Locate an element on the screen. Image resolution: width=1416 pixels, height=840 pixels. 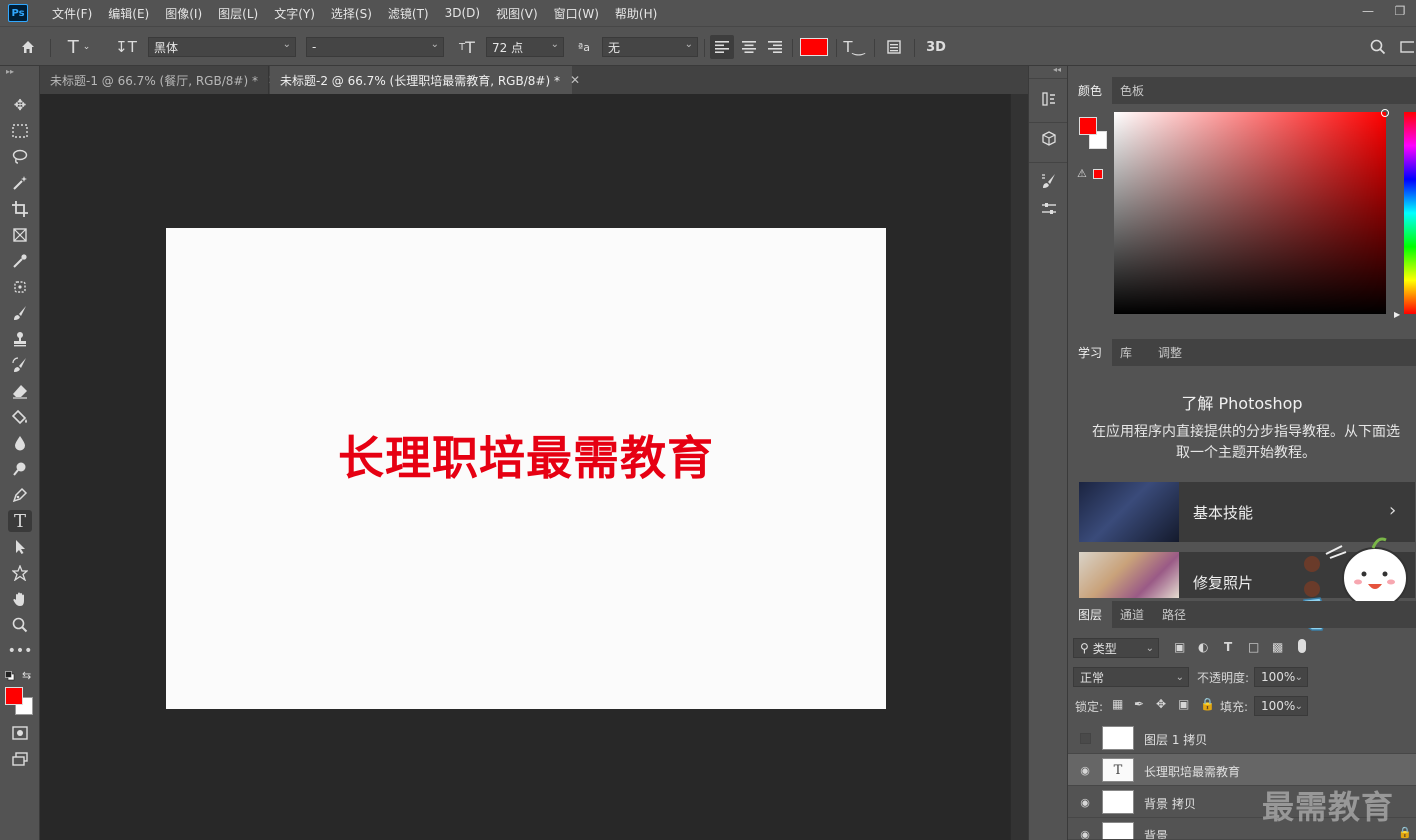
history-brush-tool-icon is located at coordinates (20, 365).